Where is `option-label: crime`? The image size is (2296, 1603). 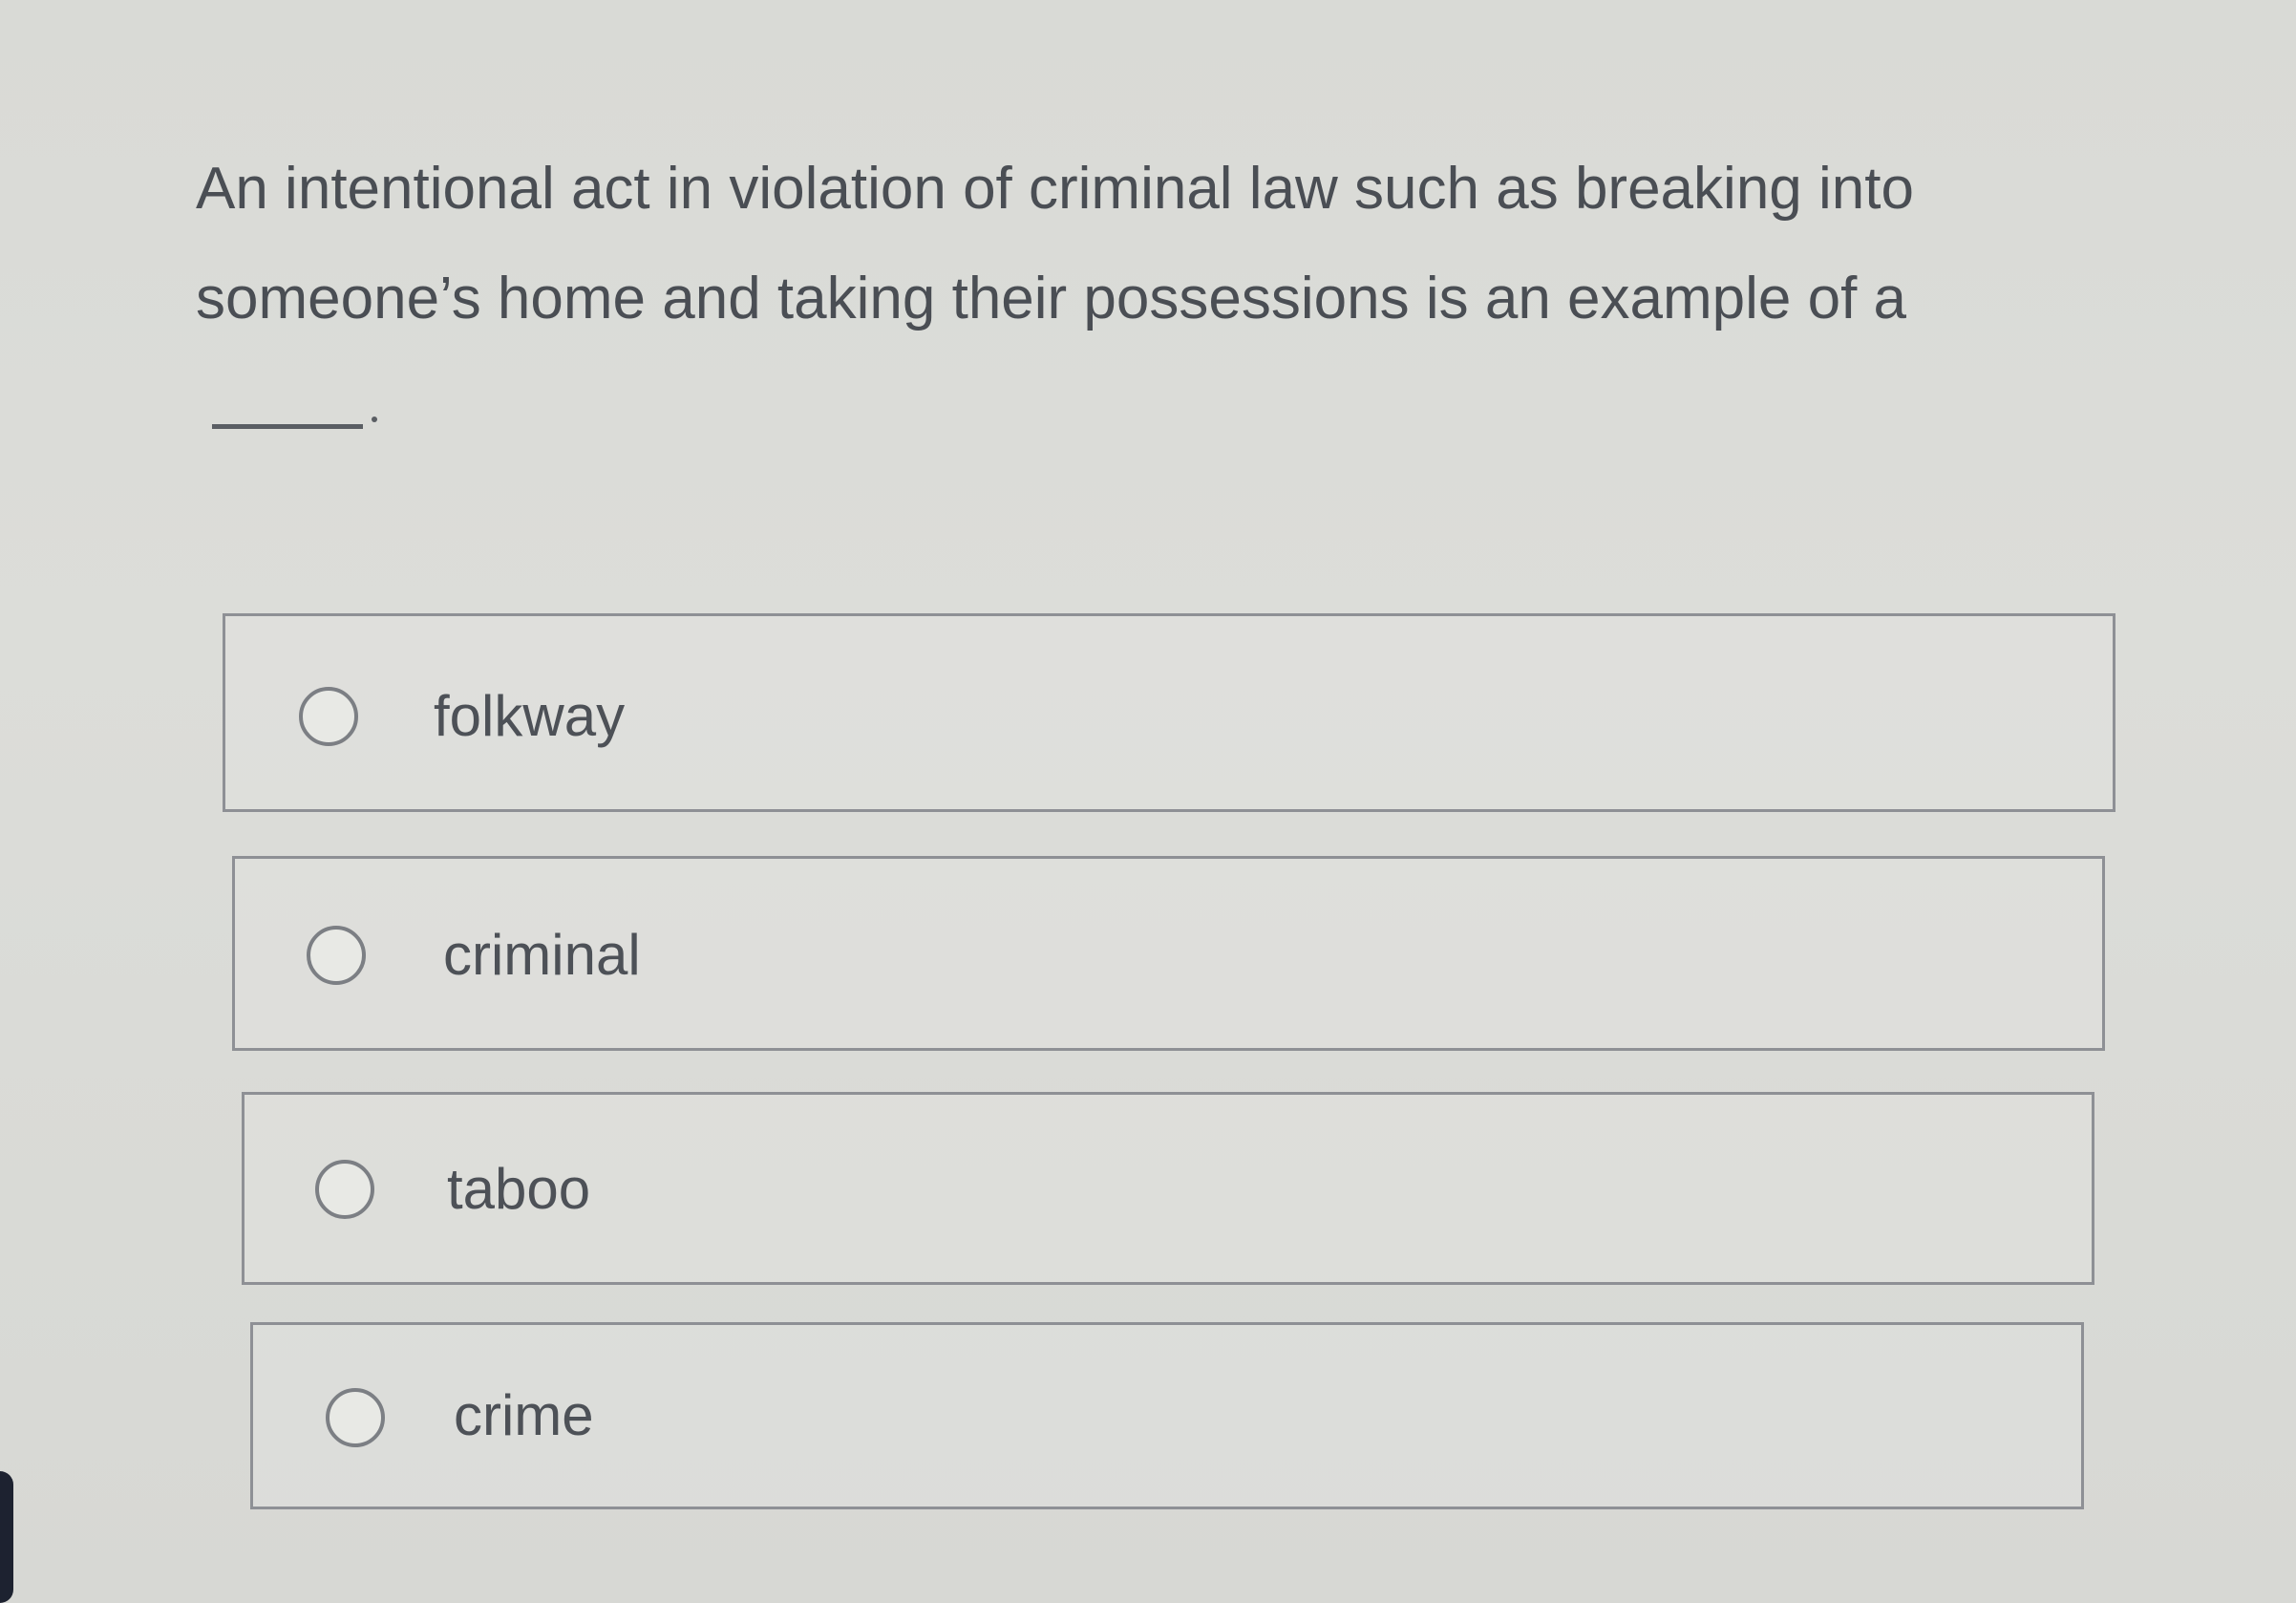 option-label: crime is located at coordinates (524, 1415).